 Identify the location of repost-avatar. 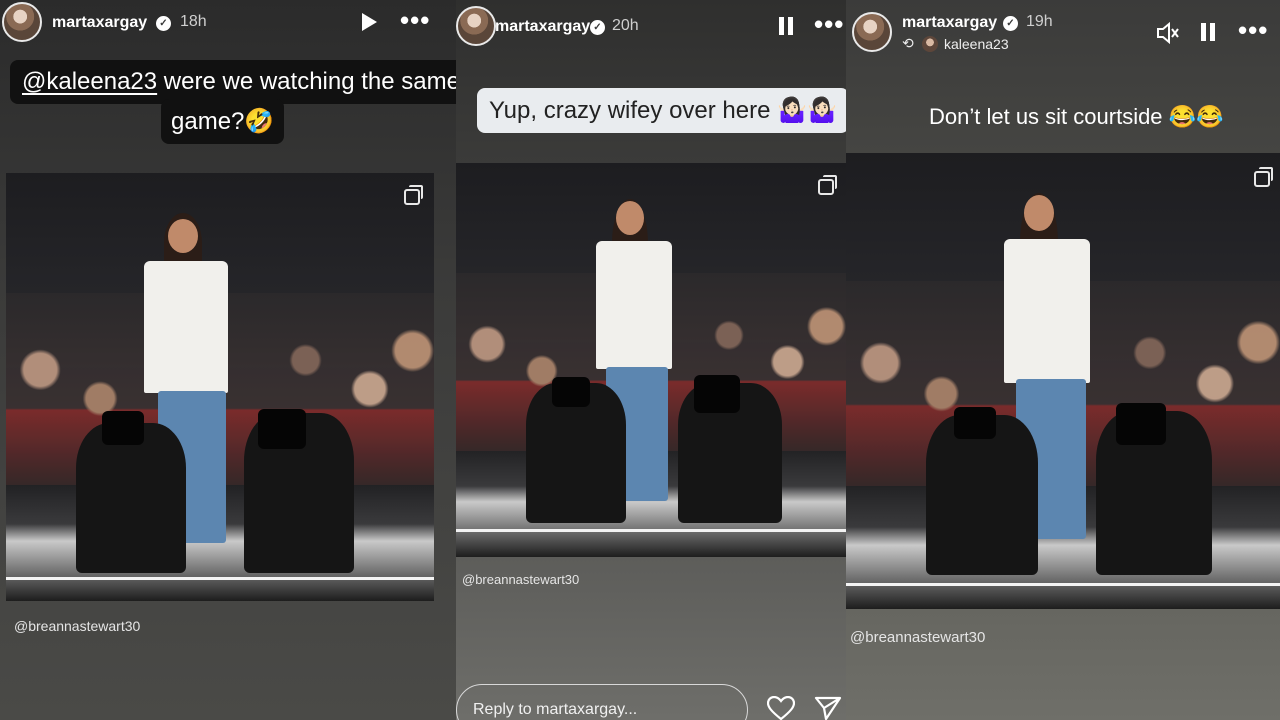
(930, 44).